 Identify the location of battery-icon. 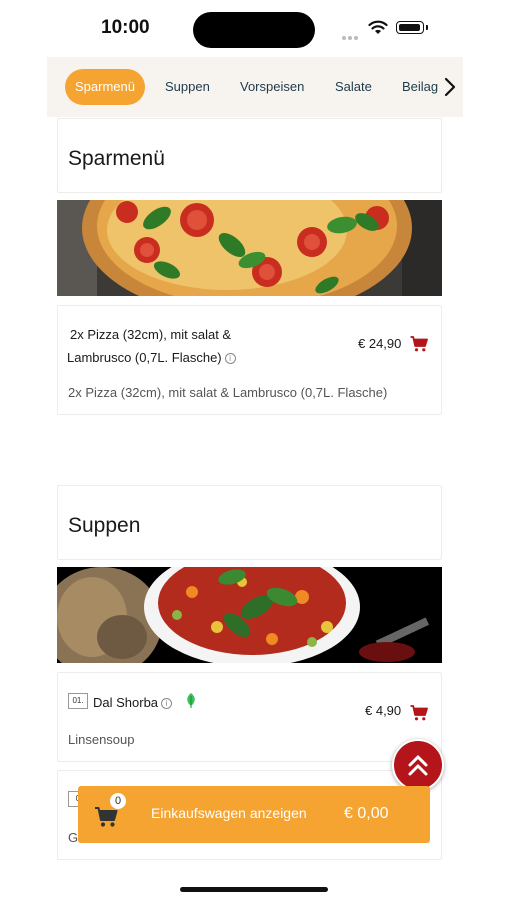
(412, 27).